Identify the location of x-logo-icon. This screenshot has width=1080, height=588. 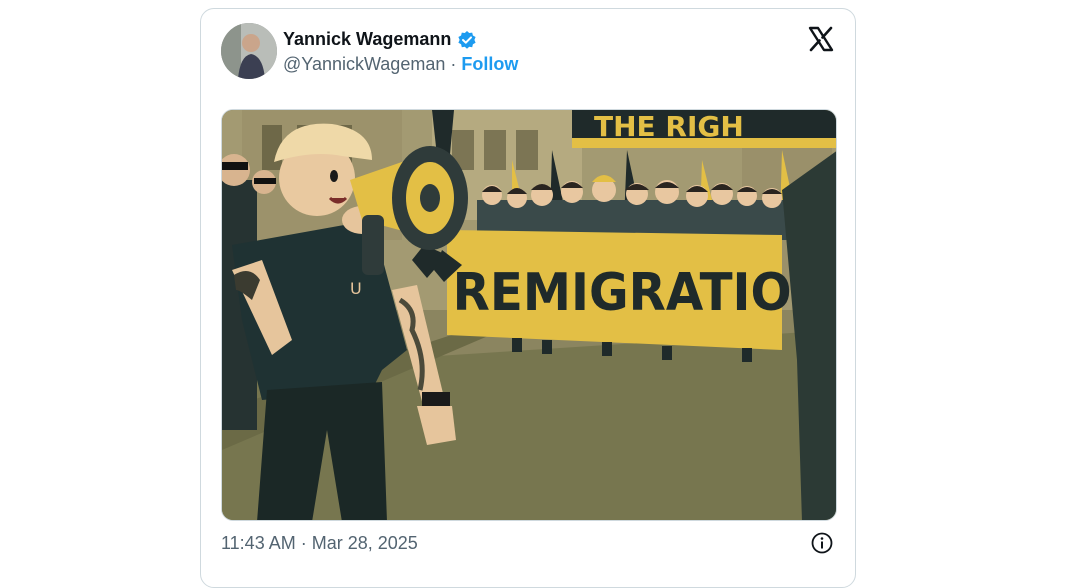
(821, 39).